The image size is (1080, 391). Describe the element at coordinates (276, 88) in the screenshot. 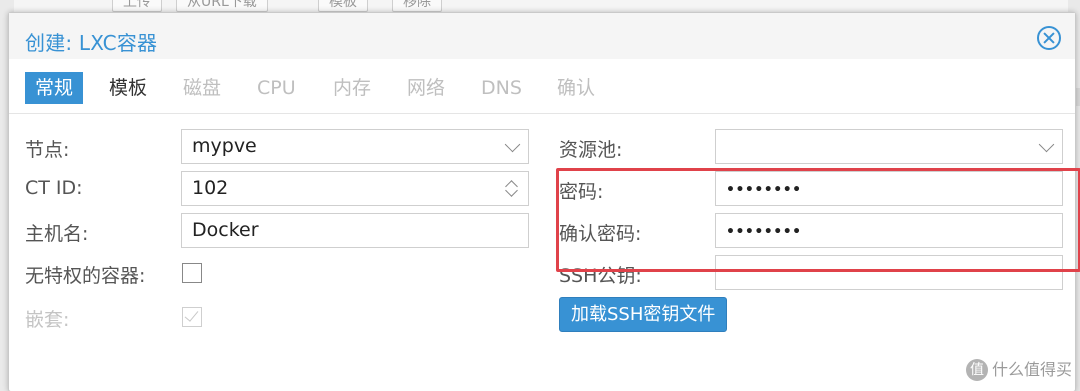

I see `tab-cpu: CPU` at that location.